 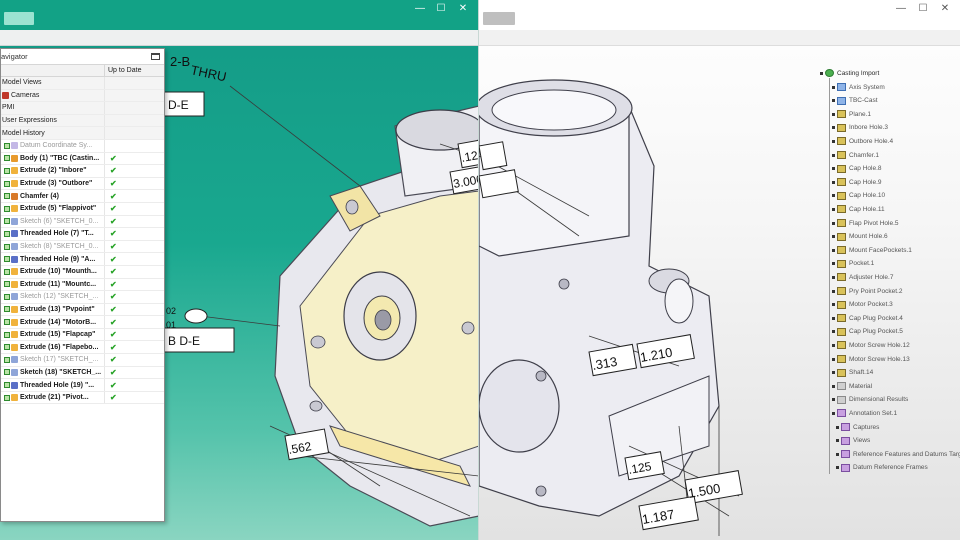 What do you see at coordinates (872, 250) in the screenshot?
I see `tree-item: Mount FacePockets.1` at bounding box center [872, 250].